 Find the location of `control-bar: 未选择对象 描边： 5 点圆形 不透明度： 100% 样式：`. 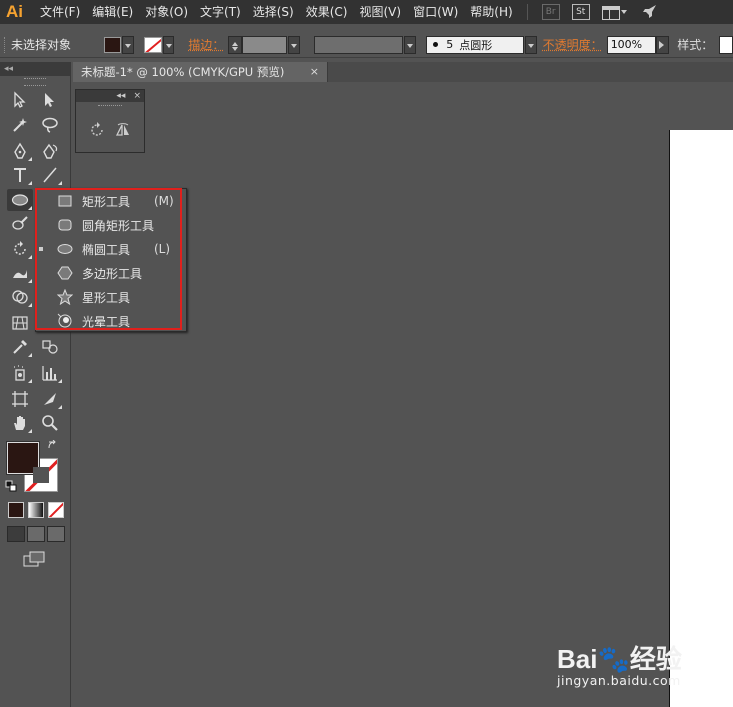

control-bar: 未选择对象 描边： 5 点圆形 不透明度： 100% 样式： is located at coordinates (366, 45).